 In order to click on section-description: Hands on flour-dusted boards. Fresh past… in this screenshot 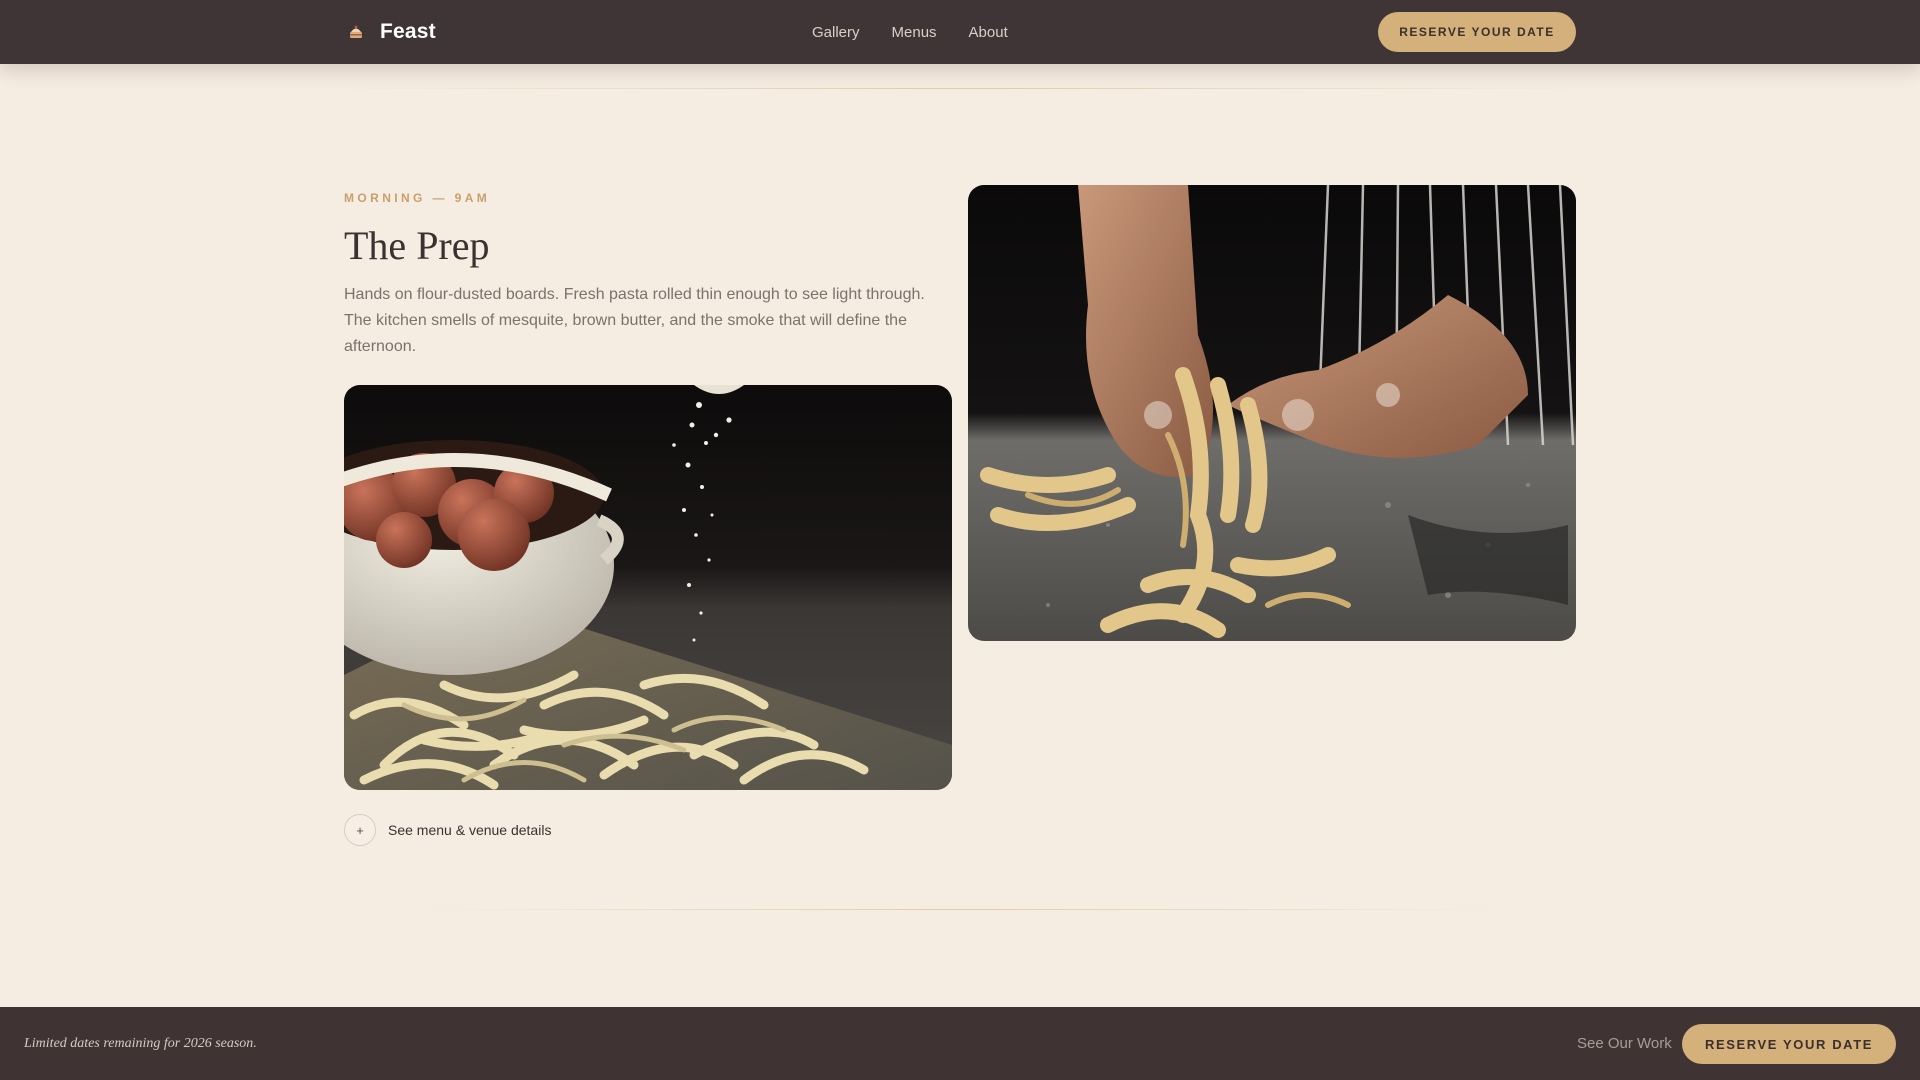, I will do `click(634, 320)`.